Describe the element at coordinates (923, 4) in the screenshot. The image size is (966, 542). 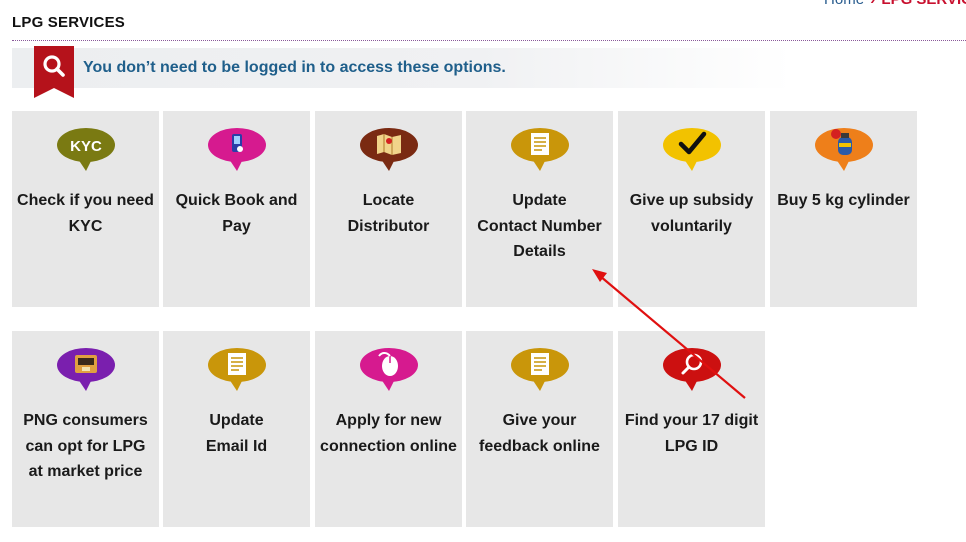
I see `breadcrumb-current: LPG SERVIC` at that location.